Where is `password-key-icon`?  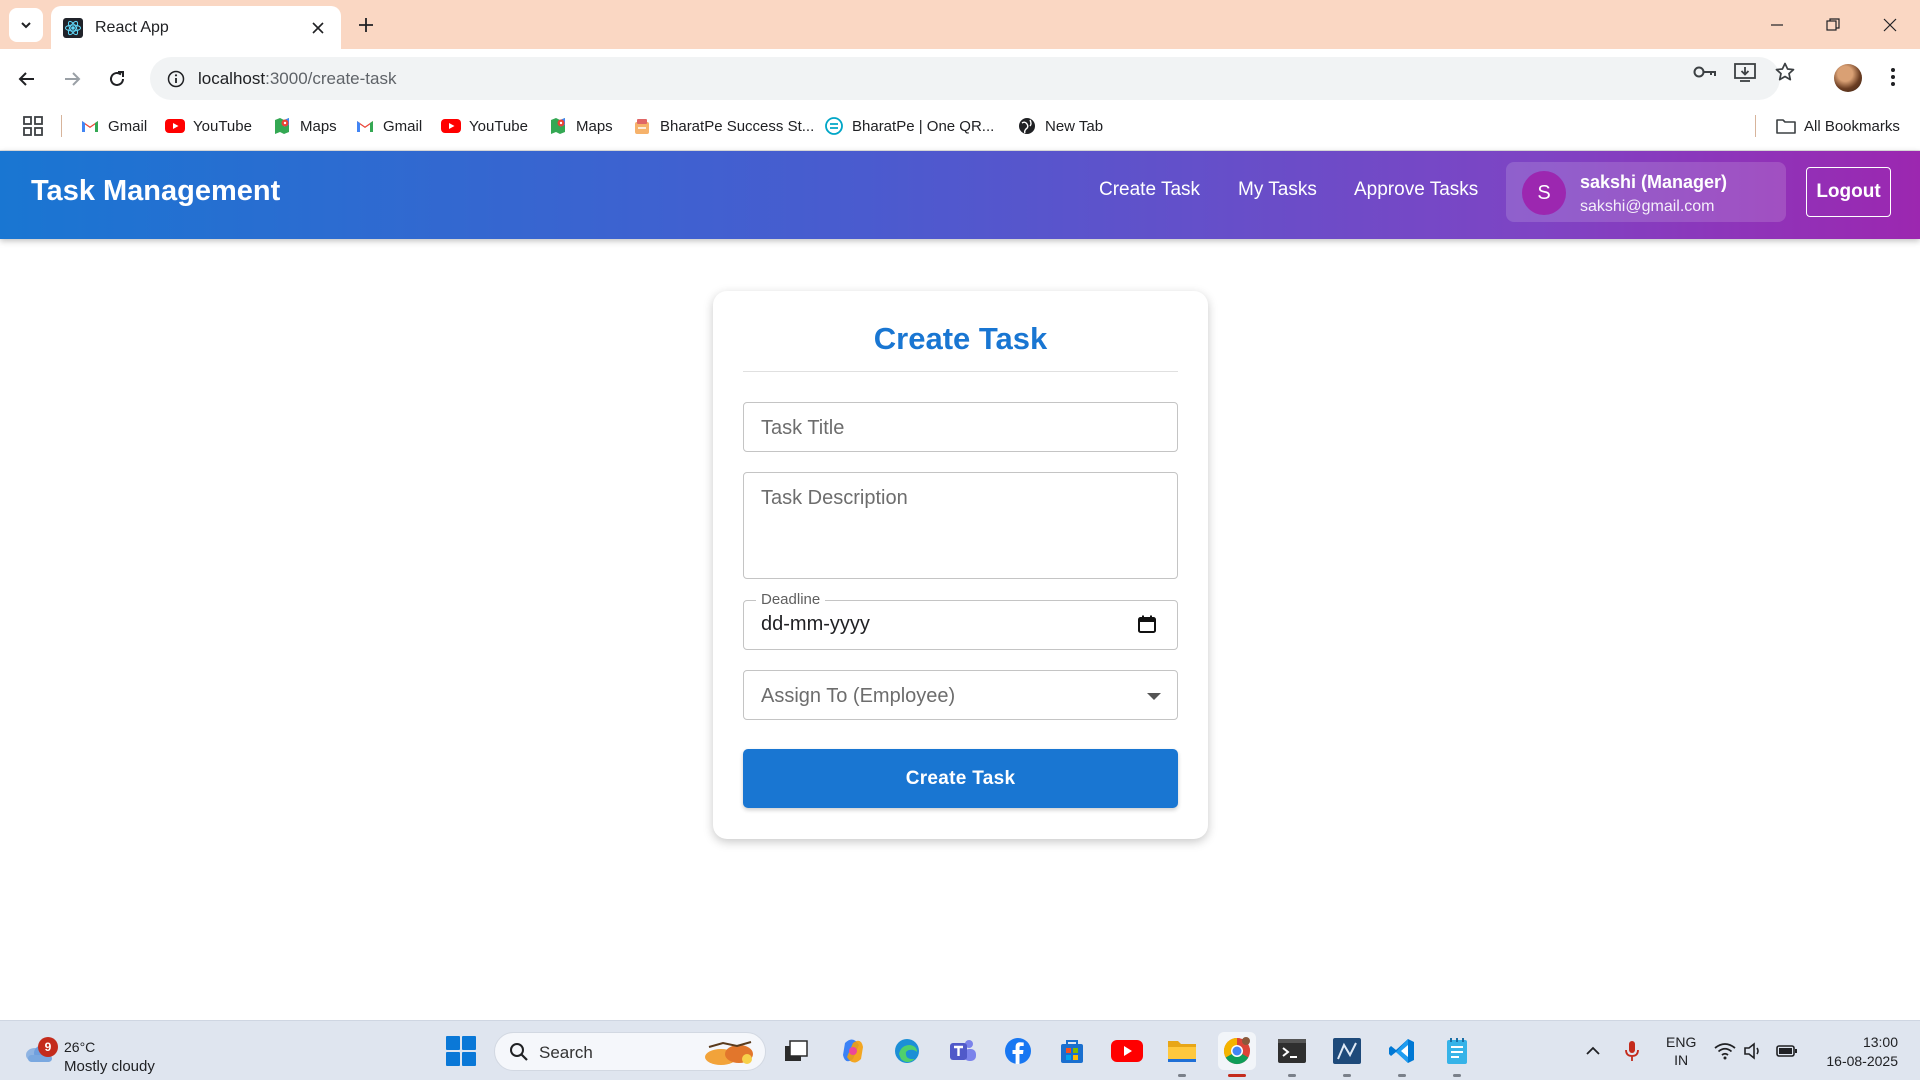
password-key-icon is located at coordinates (1705, 72).